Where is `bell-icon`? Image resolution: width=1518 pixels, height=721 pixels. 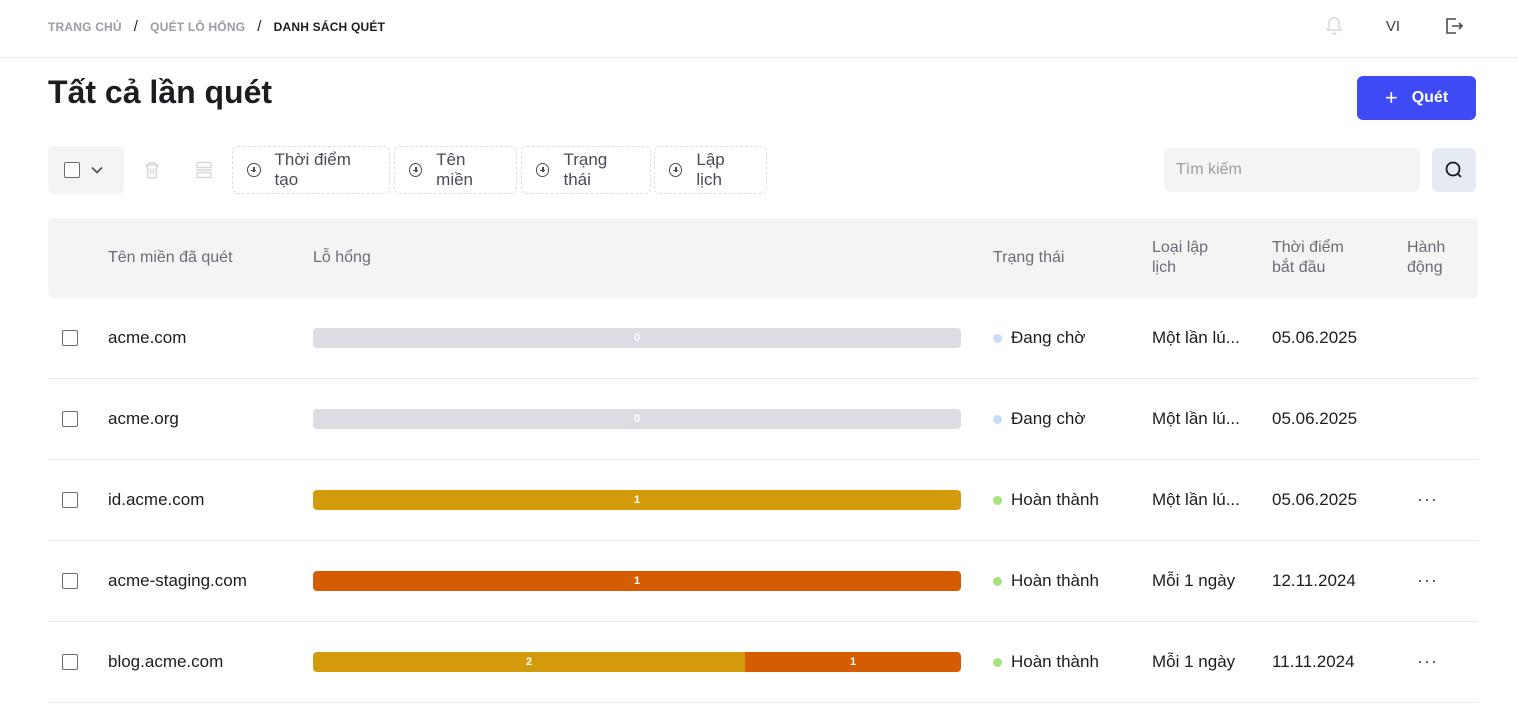
bell-icon is located at coordinates (1334, 26).